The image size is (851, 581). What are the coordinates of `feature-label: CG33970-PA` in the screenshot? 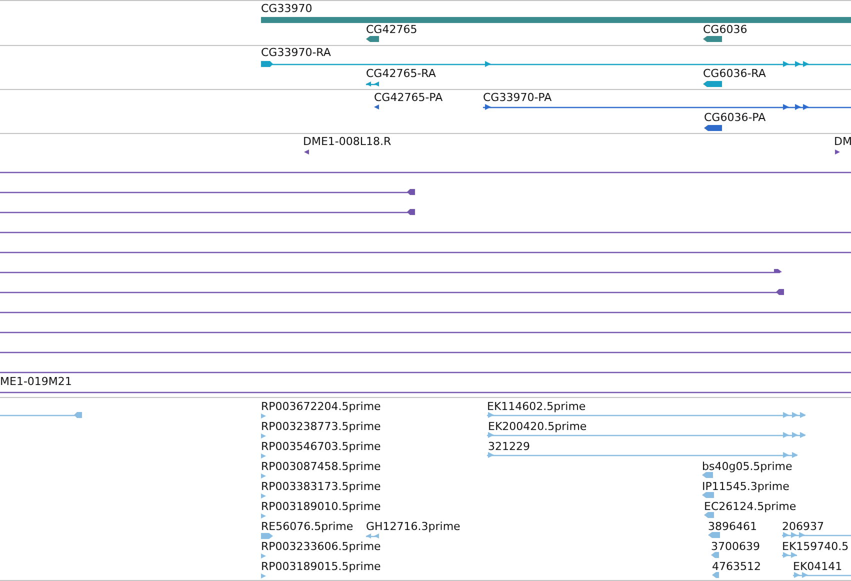 It's located at (517, 97).